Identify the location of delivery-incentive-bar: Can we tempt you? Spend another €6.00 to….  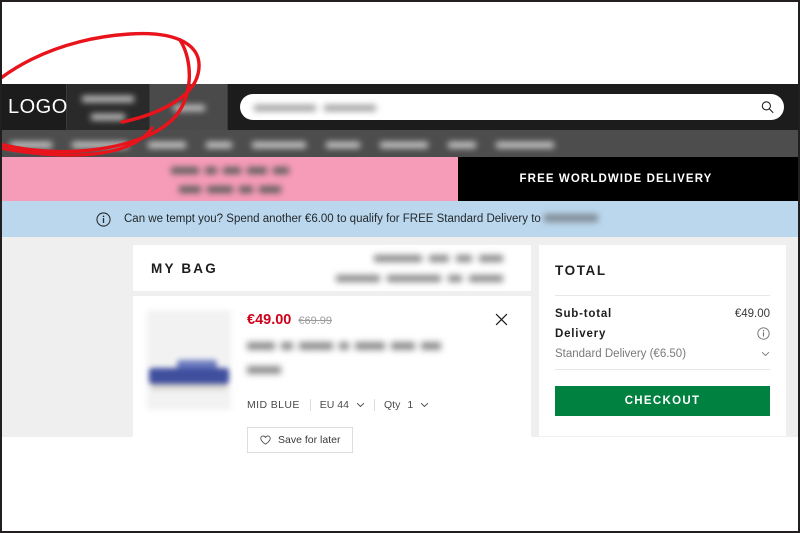
(400, 219).